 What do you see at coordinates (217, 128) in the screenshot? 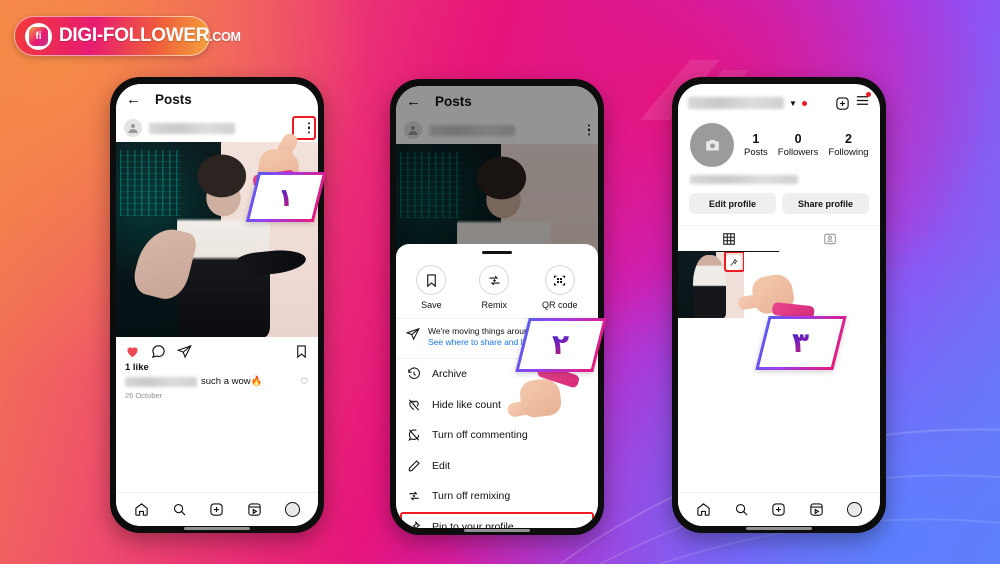
I see `post-author-bar` at bounding box center [217, 128].